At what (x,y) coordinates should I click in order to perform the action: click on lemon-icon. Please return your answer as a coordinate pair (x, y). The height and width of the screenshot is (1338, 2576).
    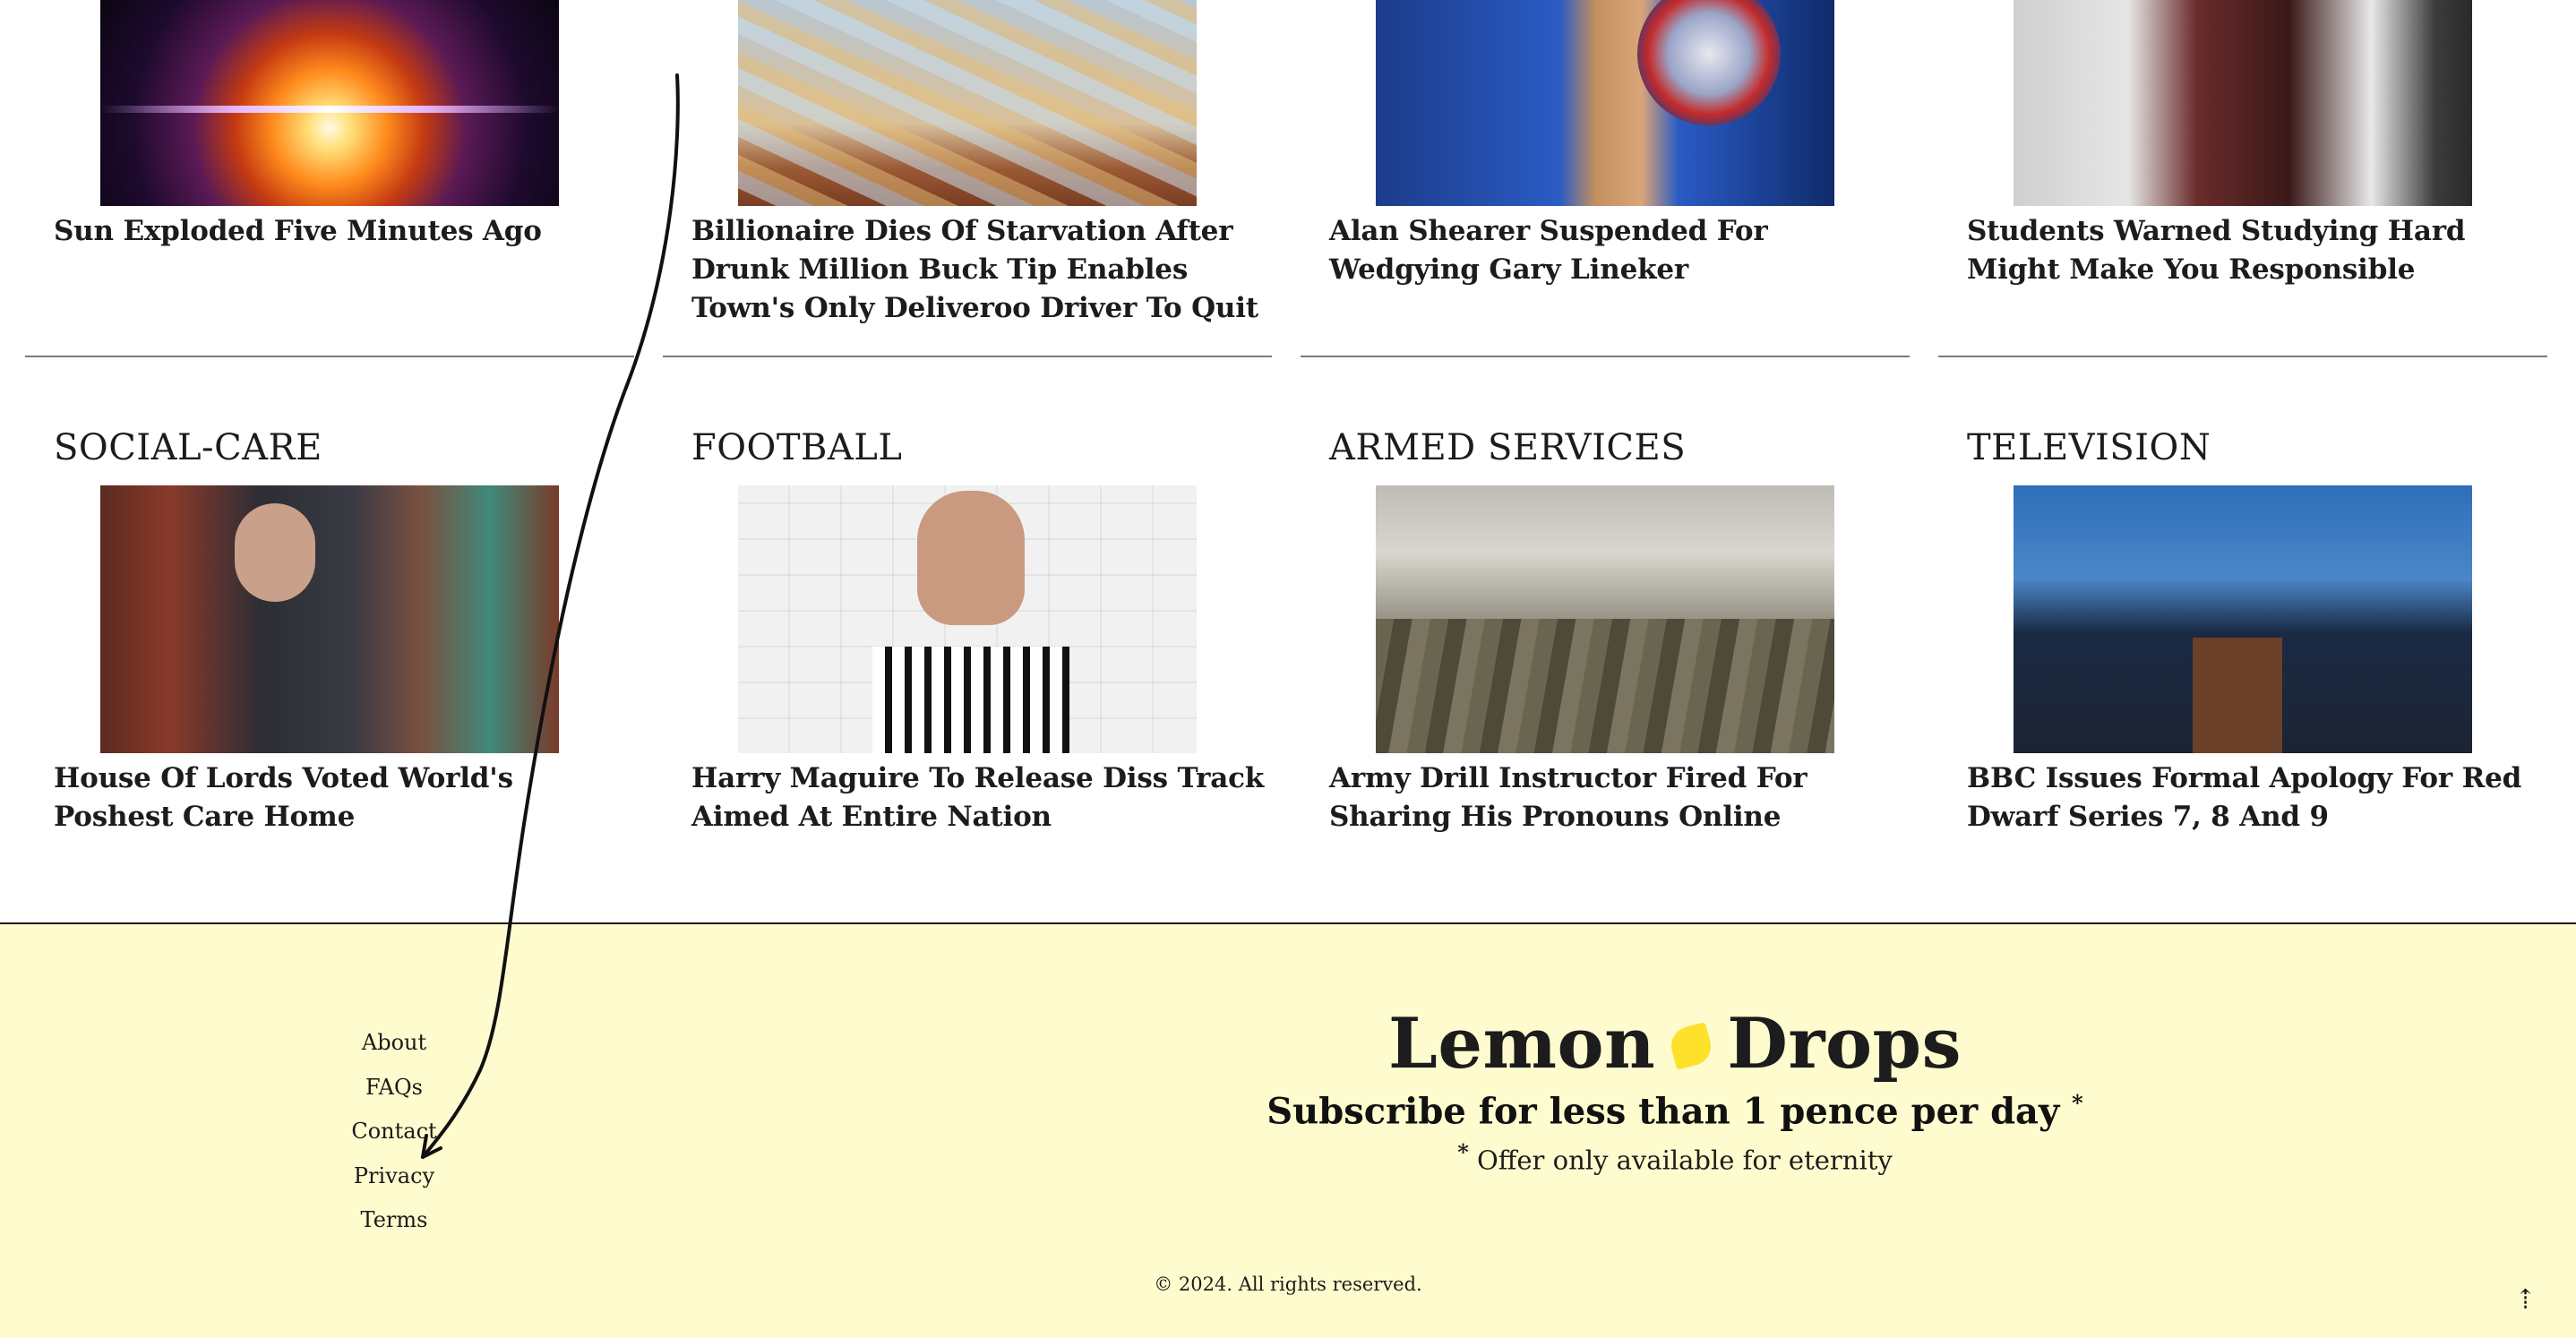
    Looking at the image, I should click on (1691, 1045).